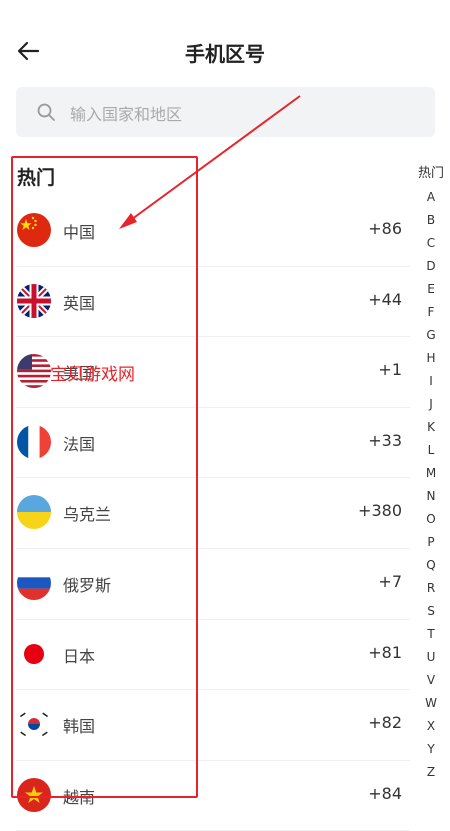 Image resolution: width=450 pixels, height=831 pixels. What do you see at coordinates (431, 381) in the screenshot?
I see `index-letter: I` at bounding box center [431, 381].